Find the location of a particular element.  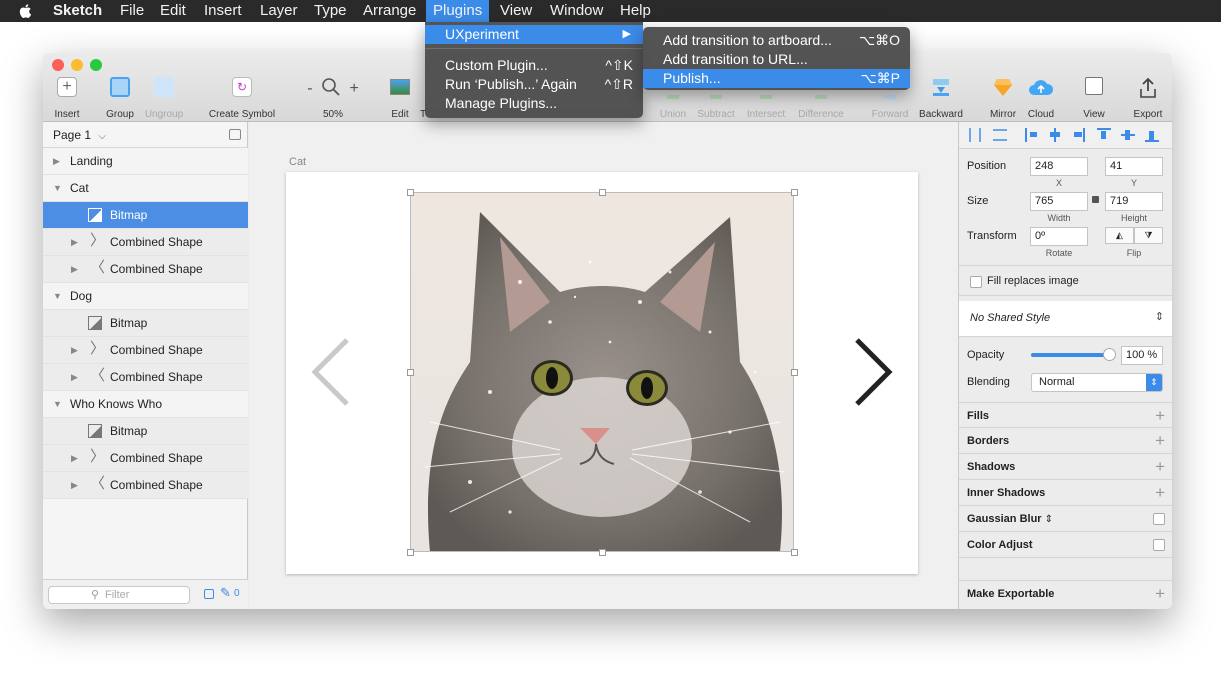

add-inner-shadow-icon: + is located at coordinates (1160, 493).